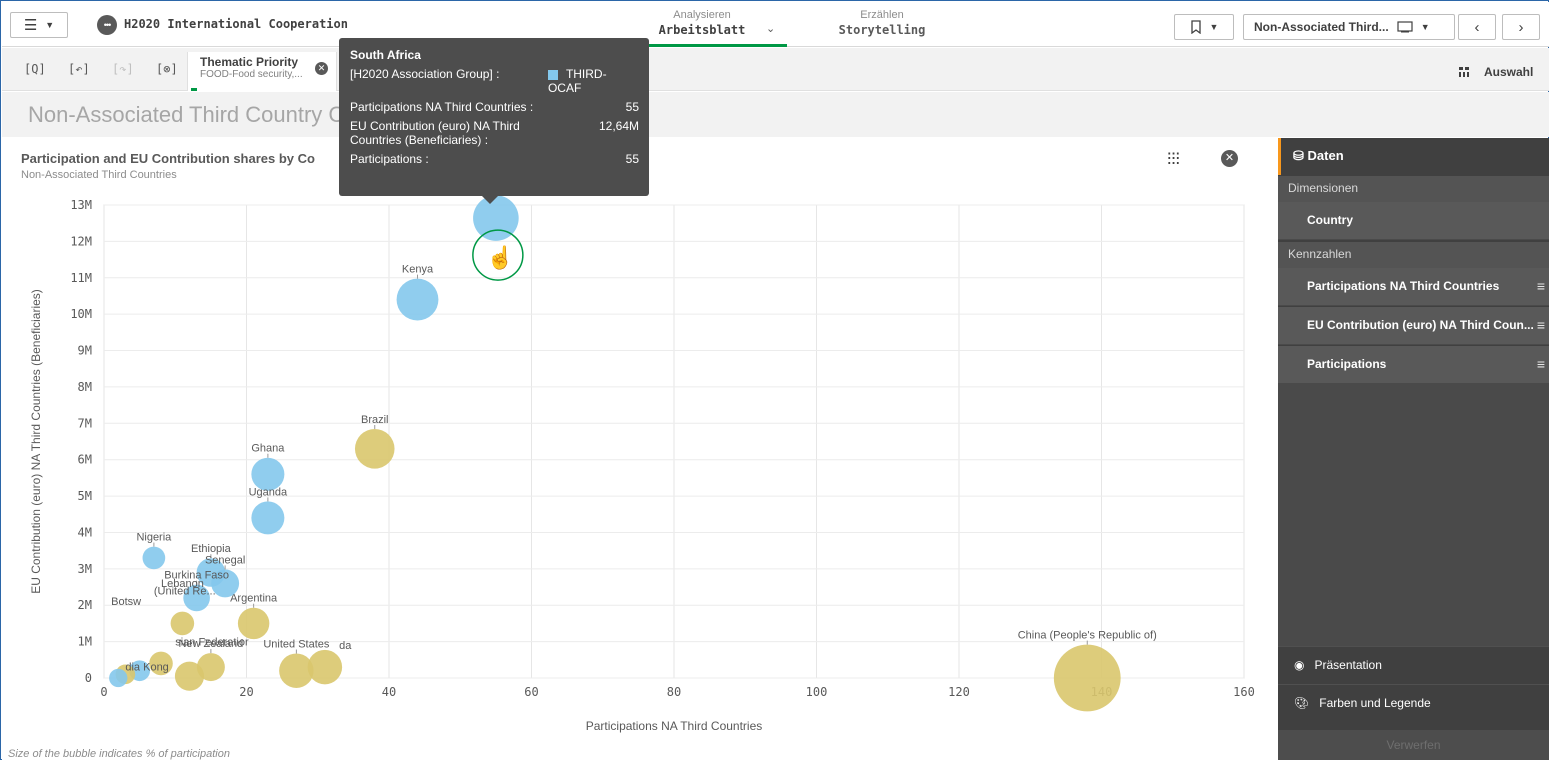 This screenshot has height=760, width=1549. What do you see at coordinates (1348, 665) in the screenshot?
I see `presentation-label: Präsentation` at bounding box center [1348, 665].